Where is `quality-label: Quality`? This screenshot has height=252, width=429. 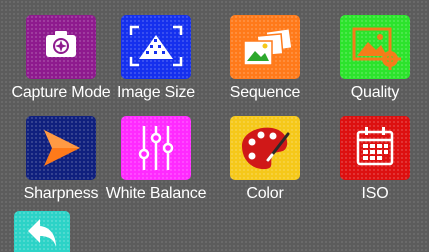
quality-label: Quality is located at coordinates (375, 92).